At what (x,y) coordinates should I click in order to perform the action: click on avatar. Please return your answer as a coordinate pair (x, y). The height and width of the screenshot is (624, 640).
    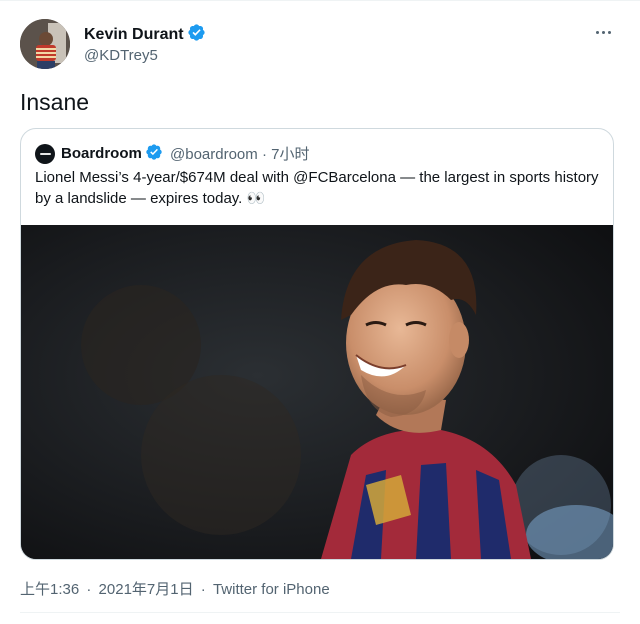
    Looking at the image, I should click on (45, 44).